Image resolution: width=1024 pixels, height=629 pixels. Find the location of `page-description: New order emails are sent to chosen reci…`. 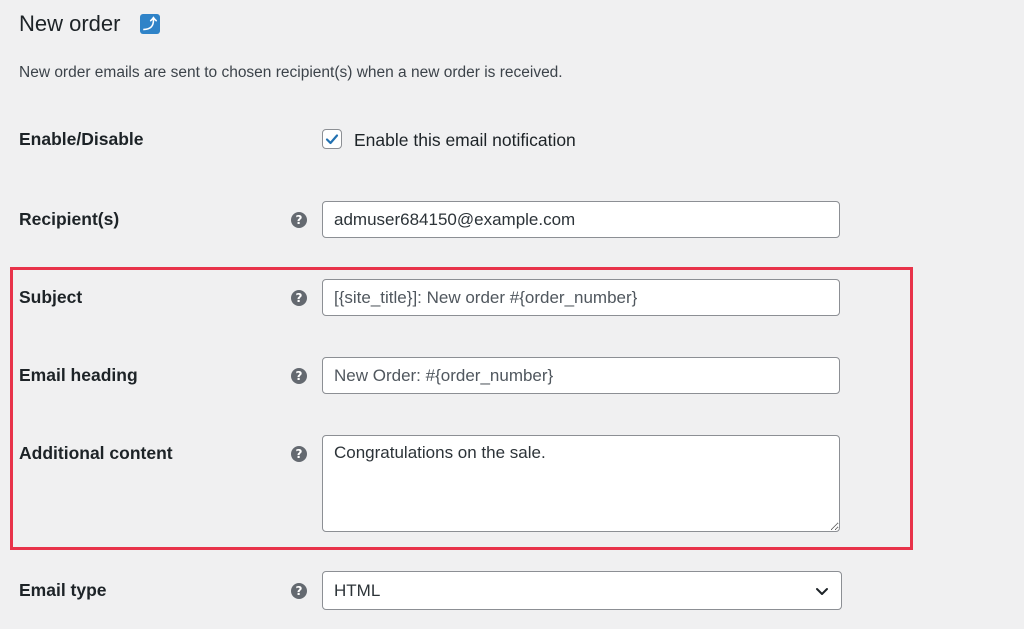

page-description: New order emails are sent to chosen reci… is located at coordinates (291, 72).